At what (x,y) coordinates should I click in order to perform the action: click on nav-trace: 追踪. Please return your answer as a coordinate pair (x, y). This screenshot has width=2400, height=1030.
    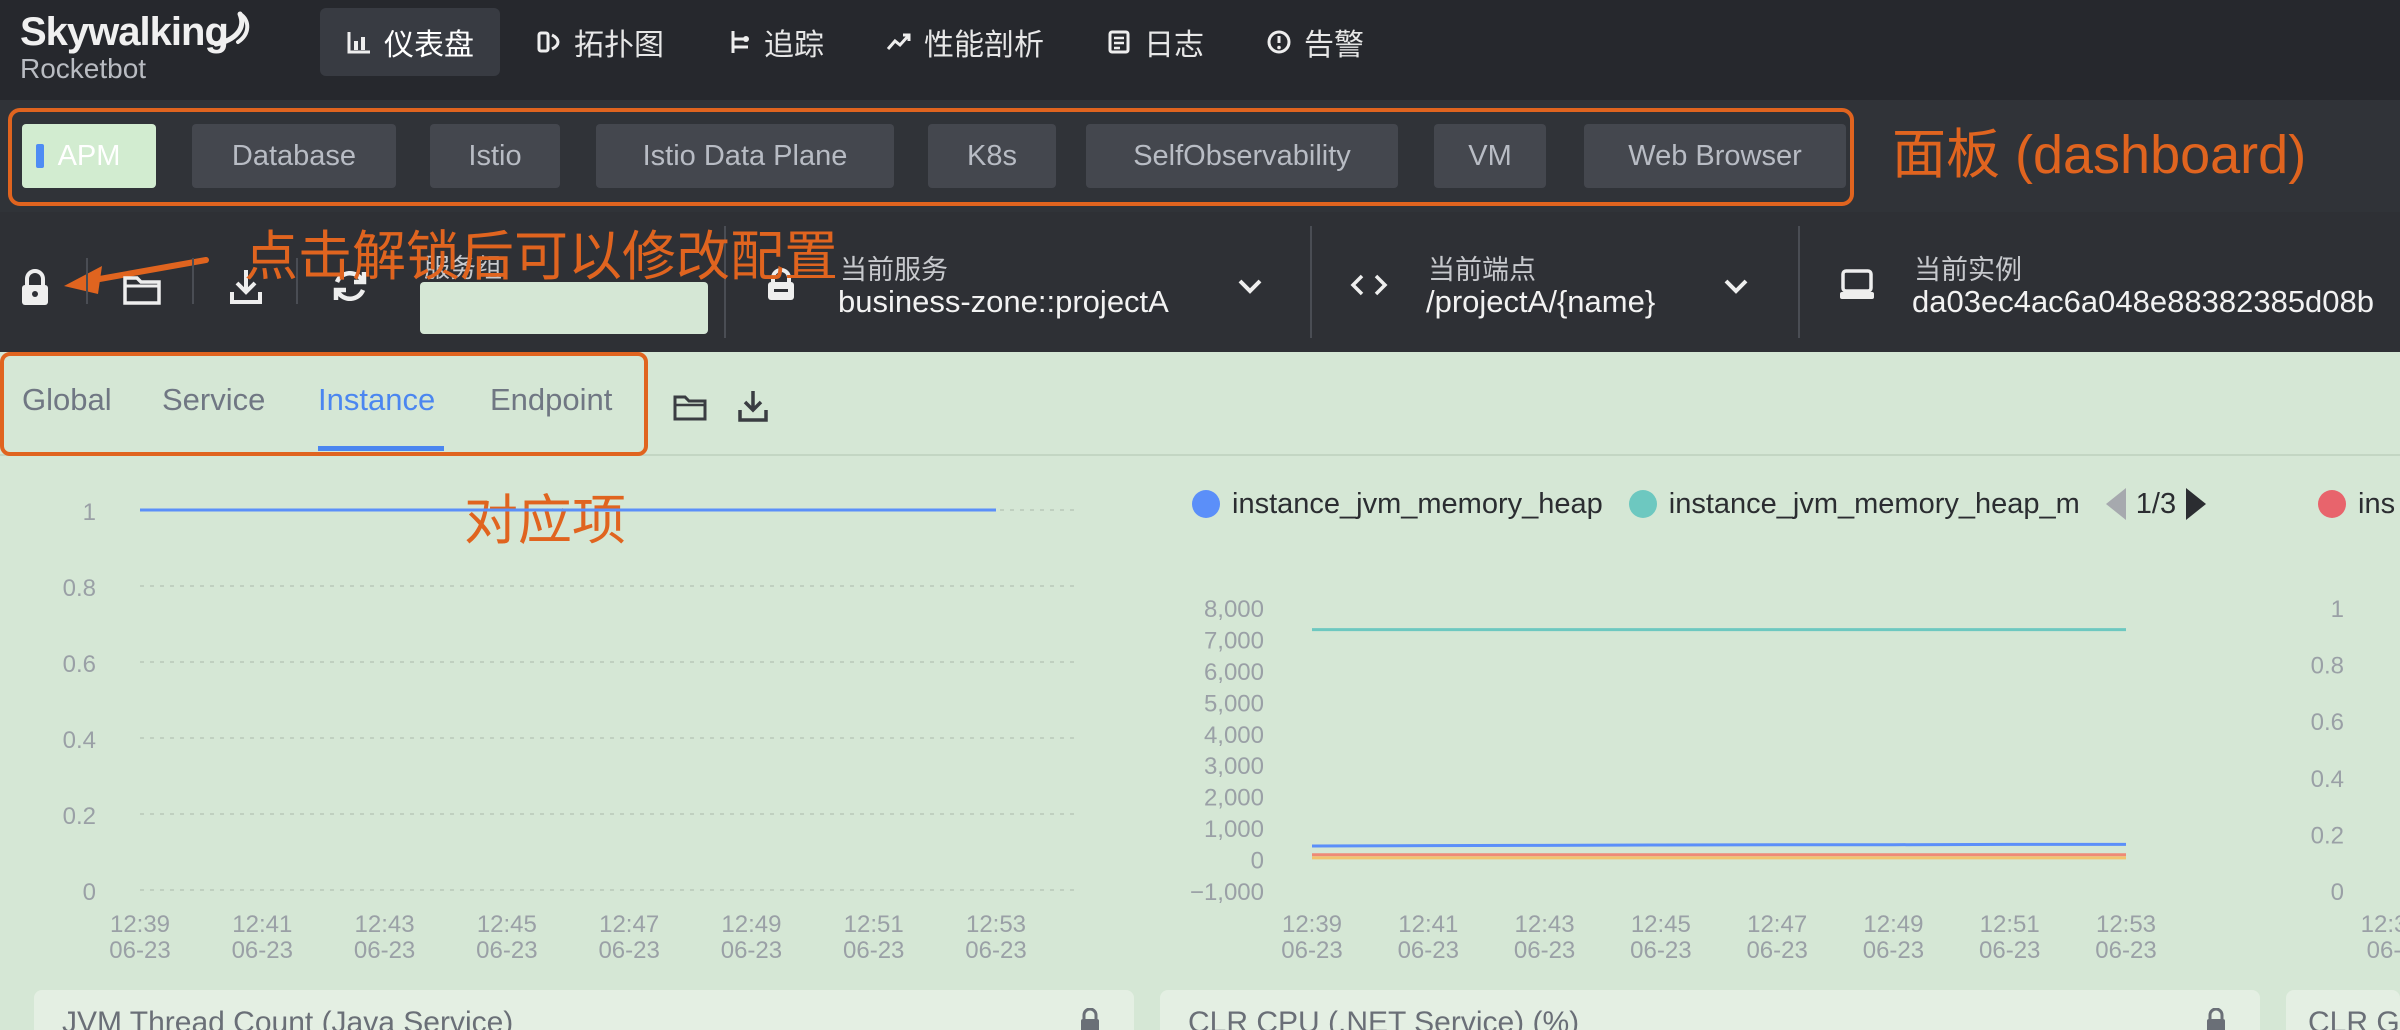
    Looking at the image, I should click on (775, 42).